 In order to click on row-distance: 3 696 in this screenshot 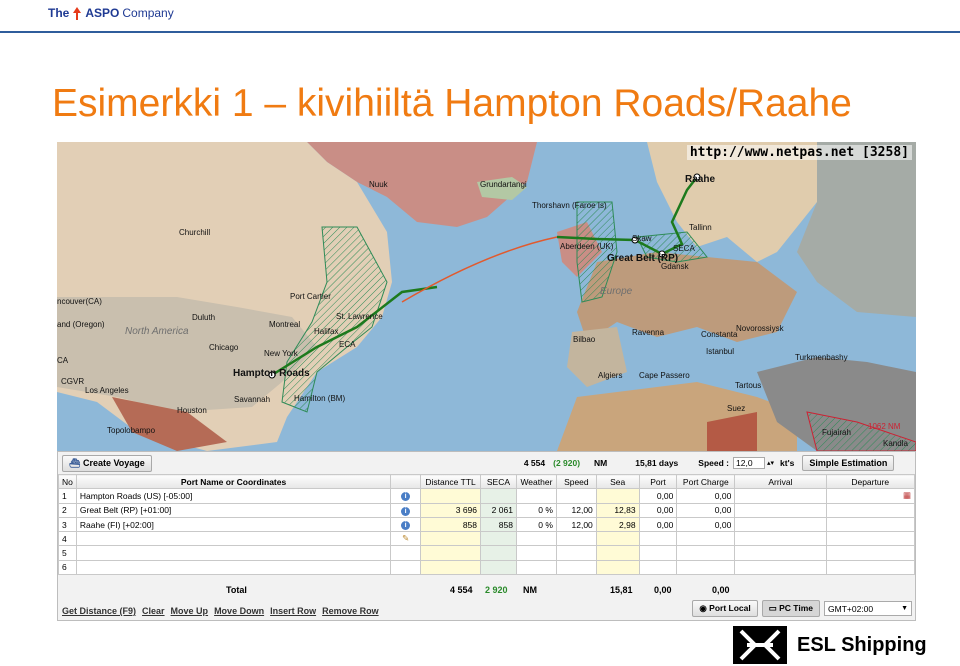, I will do `click(451, 510)`.